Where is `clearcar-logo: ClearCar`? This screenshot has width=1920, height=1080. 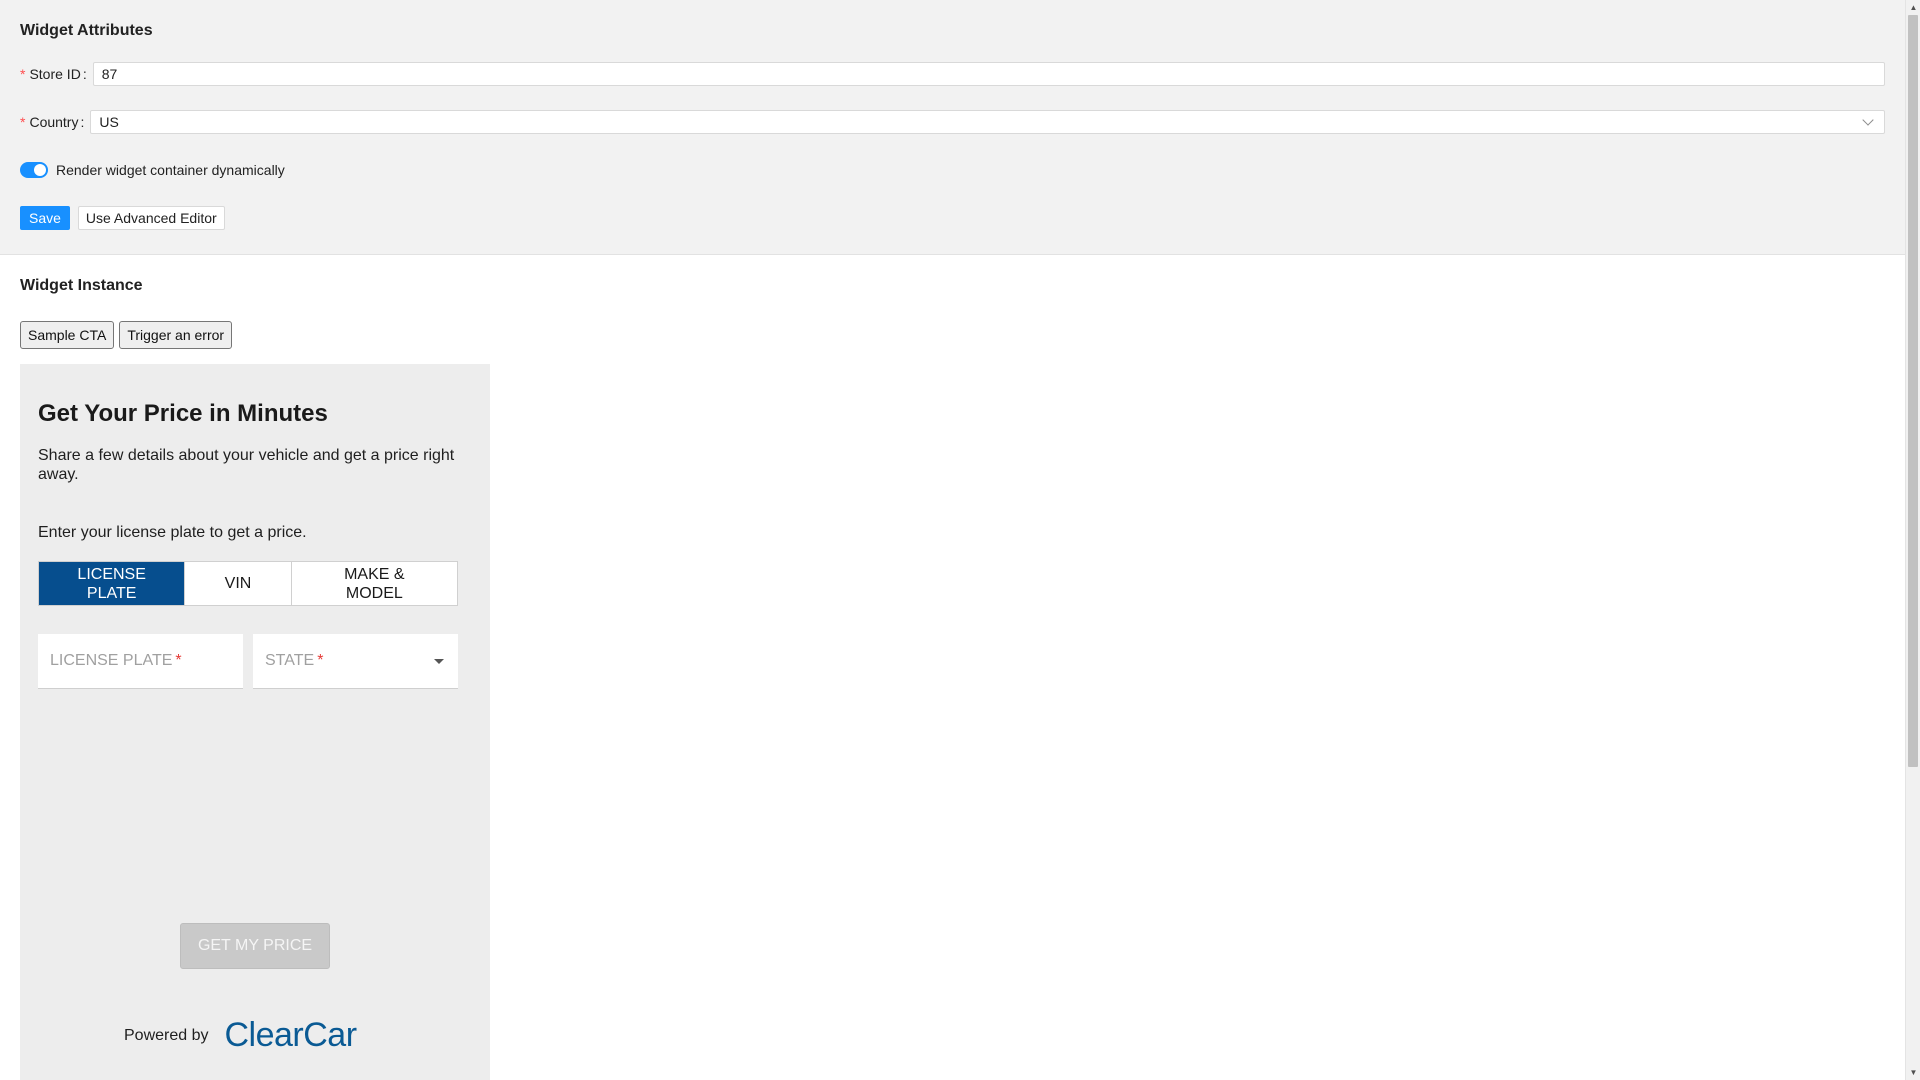 clearcar-logo: ClearCar is located at coordinates (291, 1035).